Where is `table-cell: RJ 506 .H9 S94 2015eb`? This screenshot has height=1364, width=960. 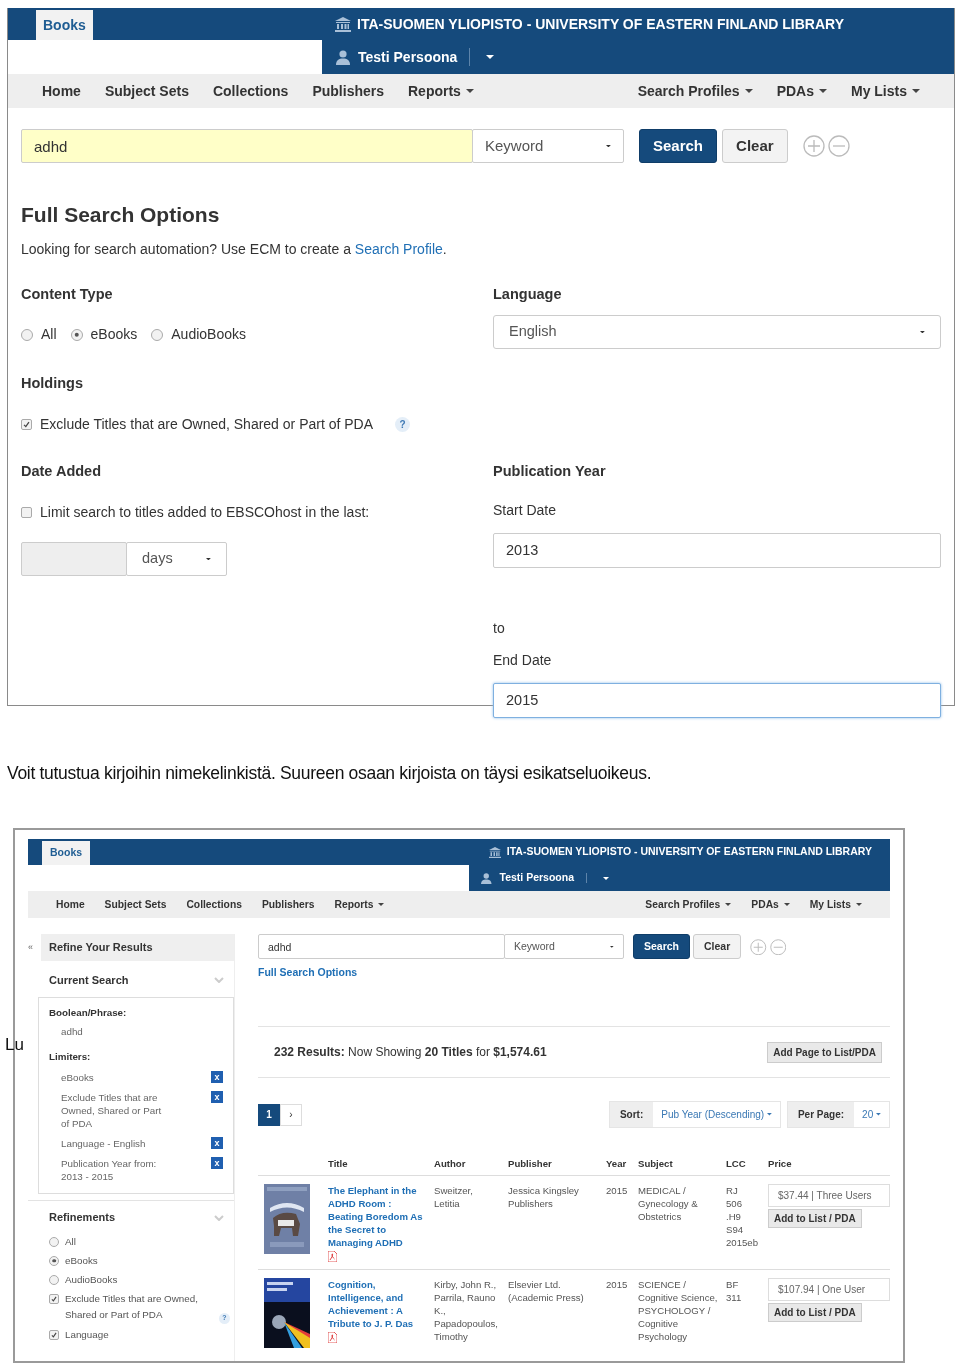 table-cell: RJ 506 .H9 S94 2015eb is located at coordinates (742, 1217).